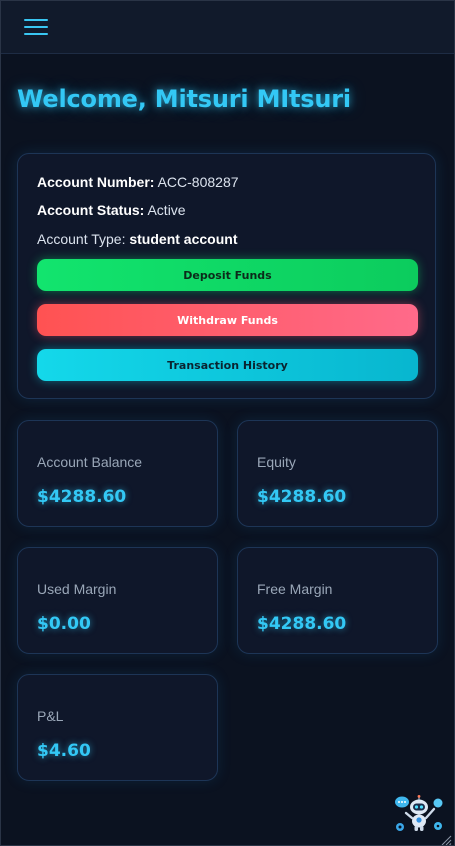  I want to click on user-name: Mitsuri MItsuri, so click(252, 99).